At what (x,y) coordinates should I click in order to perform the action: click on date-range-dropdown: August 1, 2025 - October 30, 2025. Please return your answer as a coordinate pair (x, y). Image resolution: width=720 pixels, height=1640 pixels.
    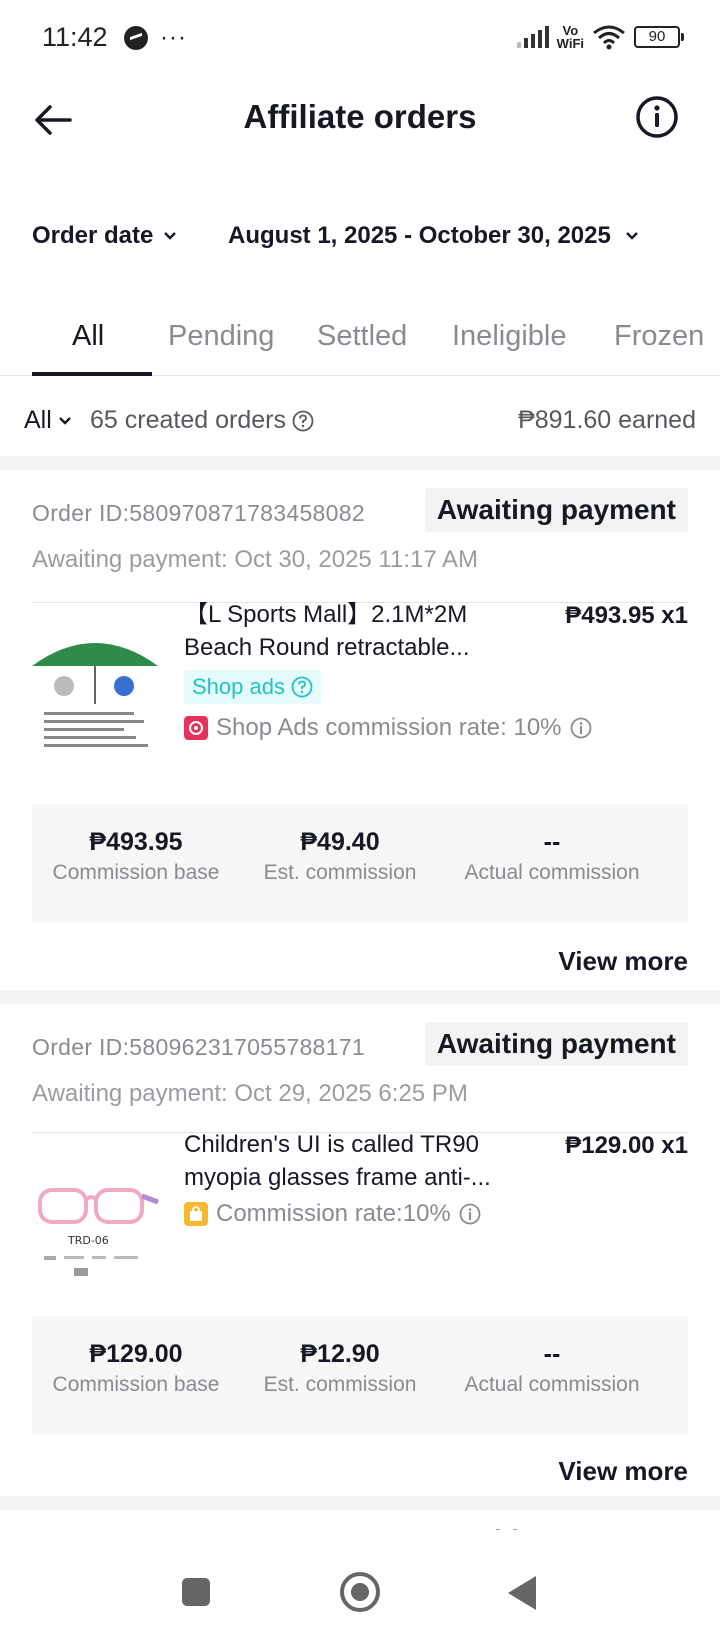
    Looking at the image, I should click on (433, 236).